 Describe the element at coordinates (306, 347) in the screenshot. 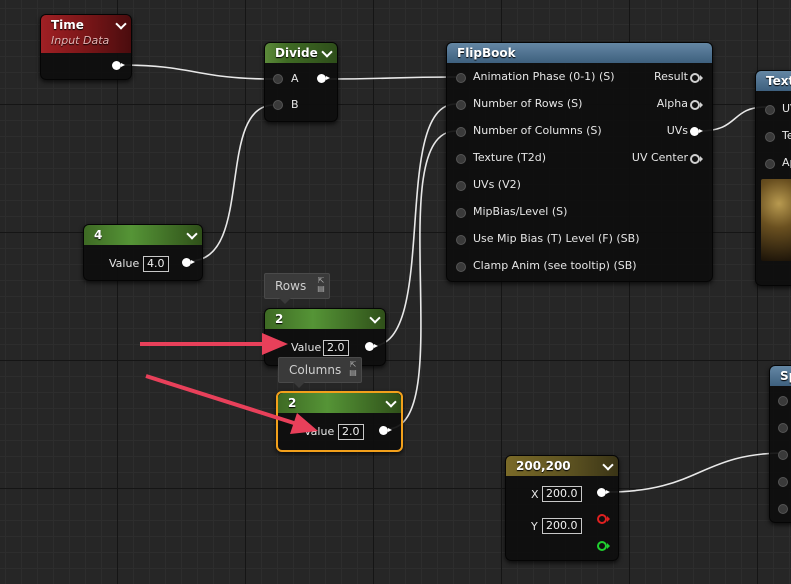

I see `rows-value-label: Value` at that location.